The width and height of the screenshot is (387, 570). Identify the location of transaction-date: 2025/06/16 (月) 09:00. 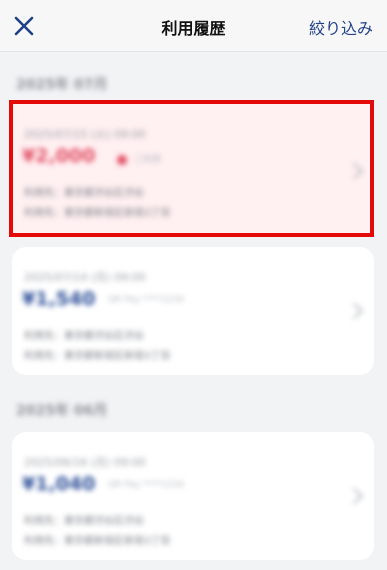
(85, 462).